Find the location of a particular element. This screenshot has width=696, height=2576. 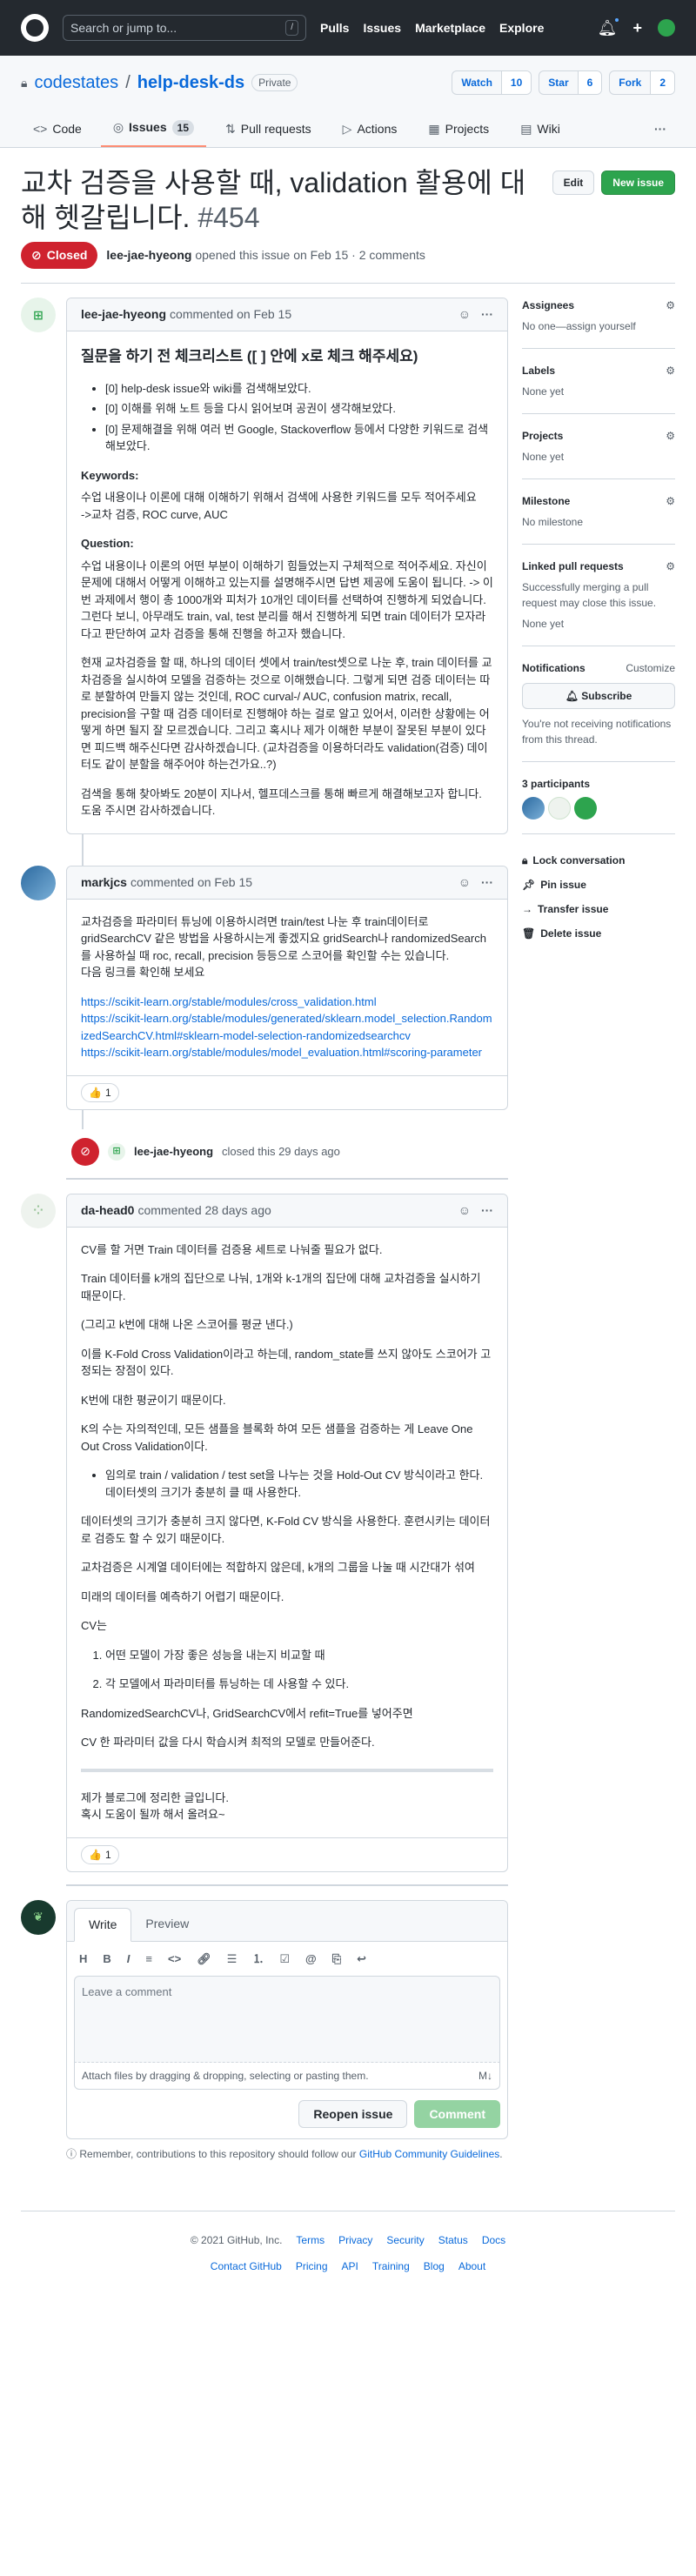

footer-link-status: Status is located at coordinates (453, 2240).